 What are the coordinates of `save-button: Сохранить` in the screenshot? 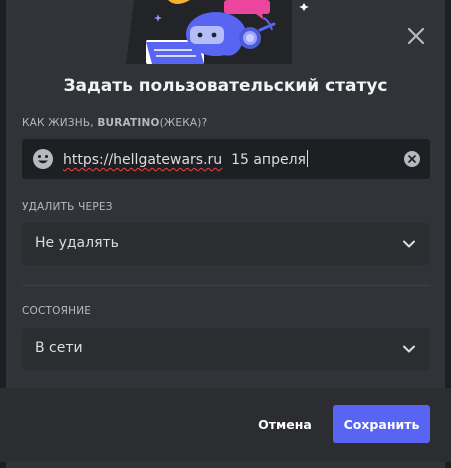 It's located at (381, 424).